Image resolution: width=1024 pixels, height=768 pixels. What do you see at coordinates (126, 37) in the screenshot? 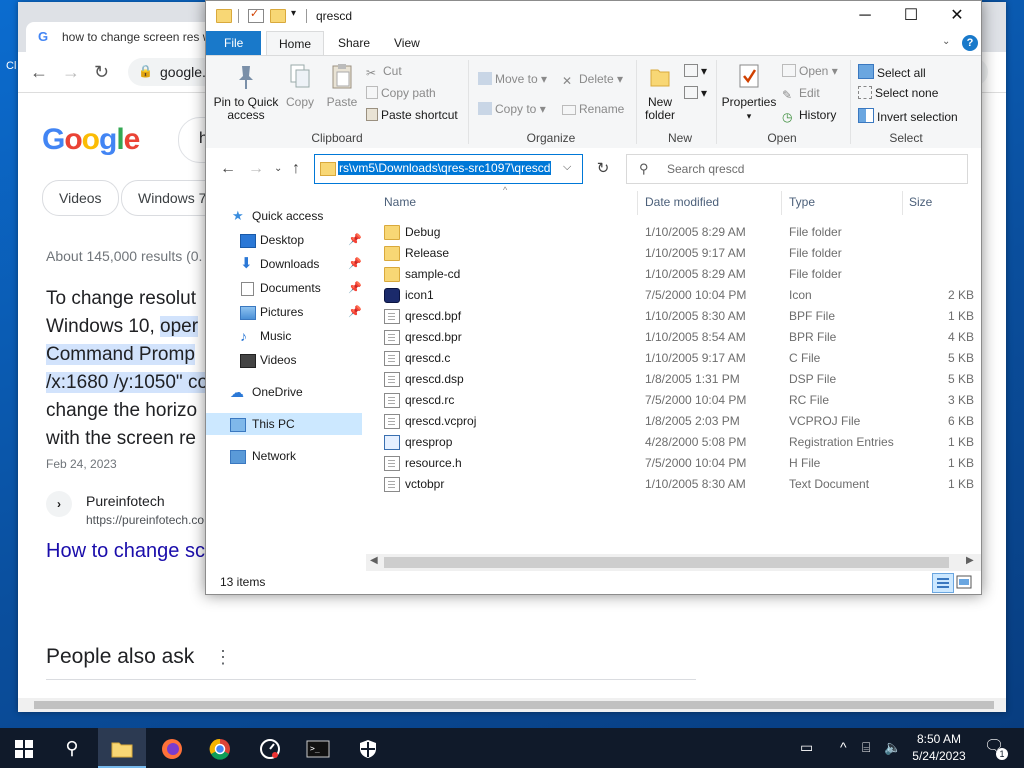
I see `browser-tab: G how to change screen res w` at bounding box center [126, 37].